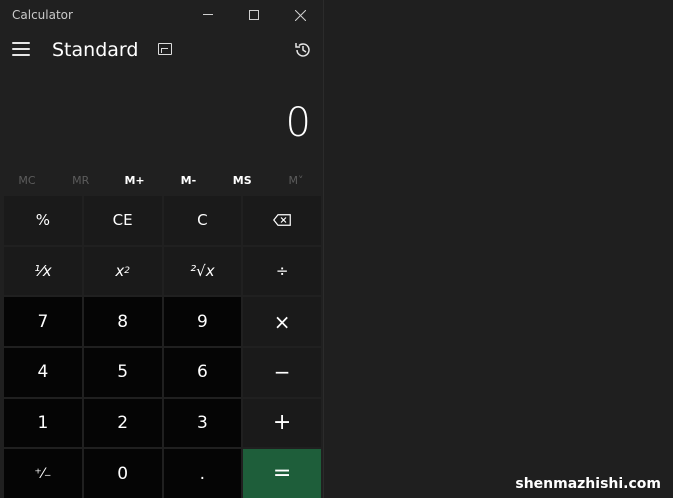 The height and width of the screenshot is (498, 673). Describe the element at coordinates (43, 473) in the screenshot. I see `negate-button: ⁺⁄₋` at that location.